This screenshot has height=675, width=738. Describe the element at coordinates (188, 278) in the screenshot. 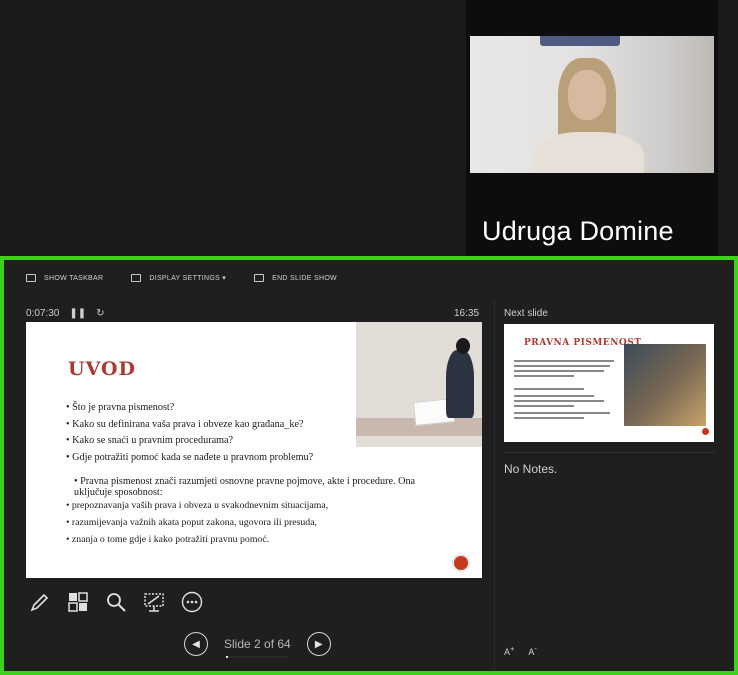

I see `display-settings-label: DISPLAY SETTINGS ▾` at that location.